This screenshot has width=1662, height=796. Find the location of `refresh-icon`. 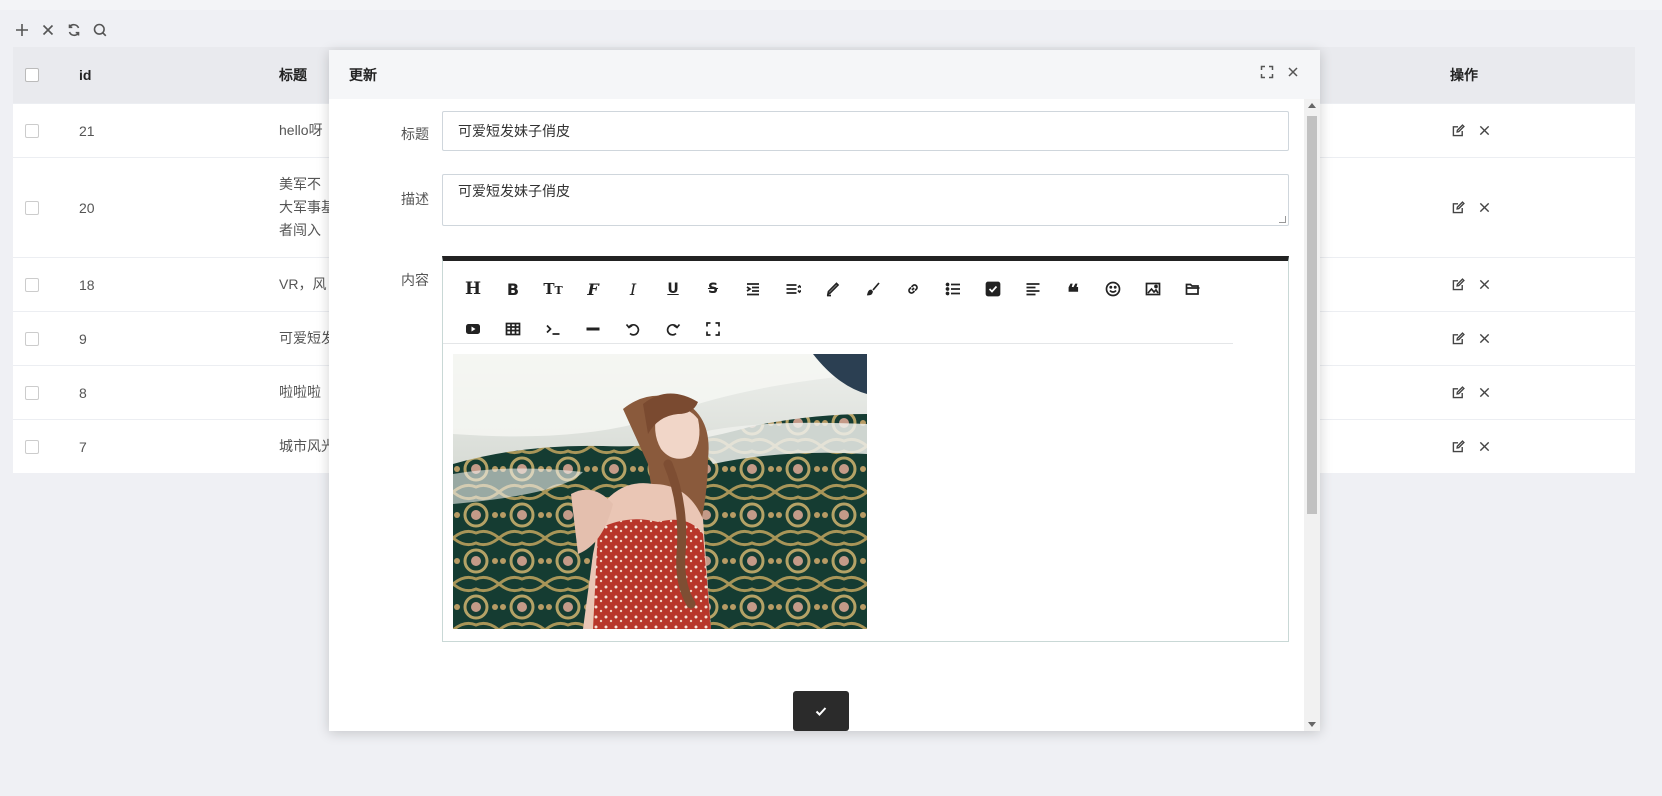

refresh-icon is located at coordinates (74, 30).